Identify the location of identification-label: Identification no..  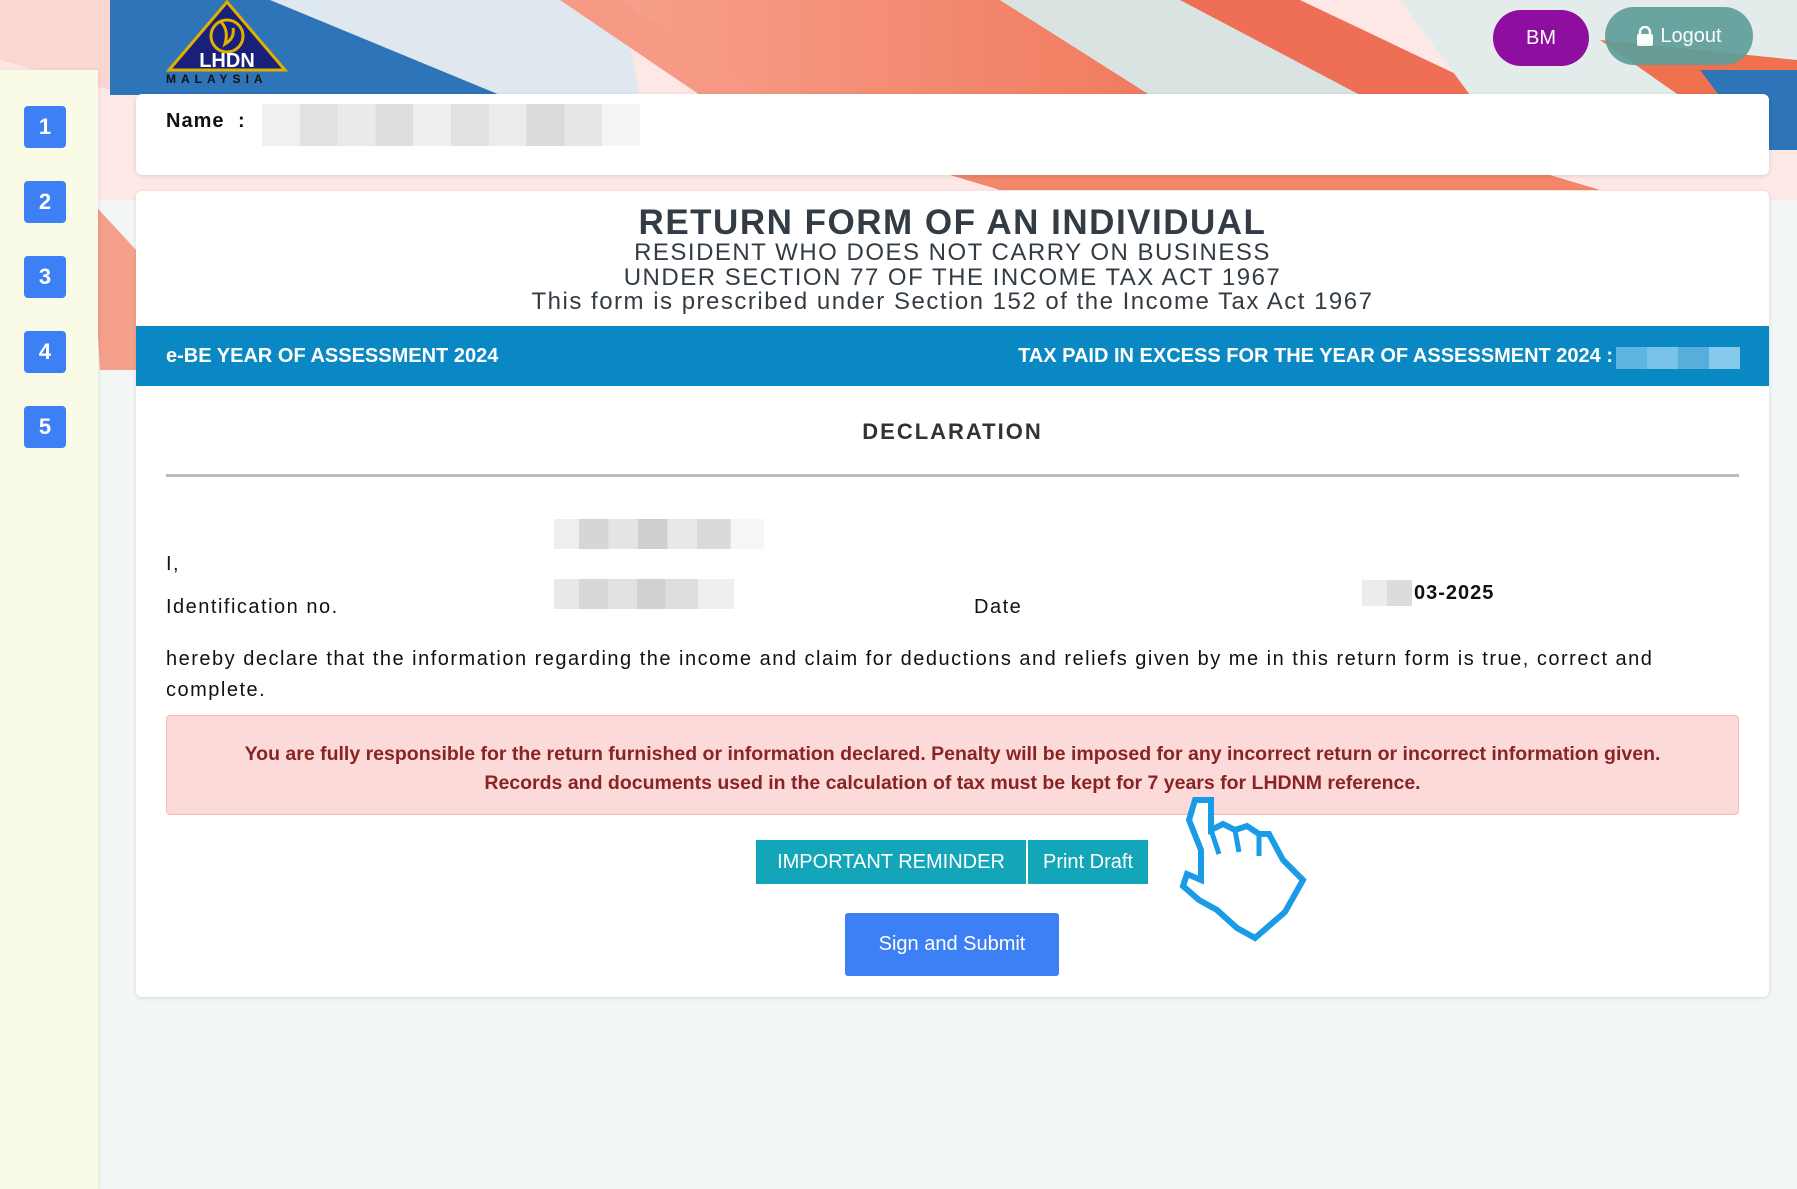
(252, 607).